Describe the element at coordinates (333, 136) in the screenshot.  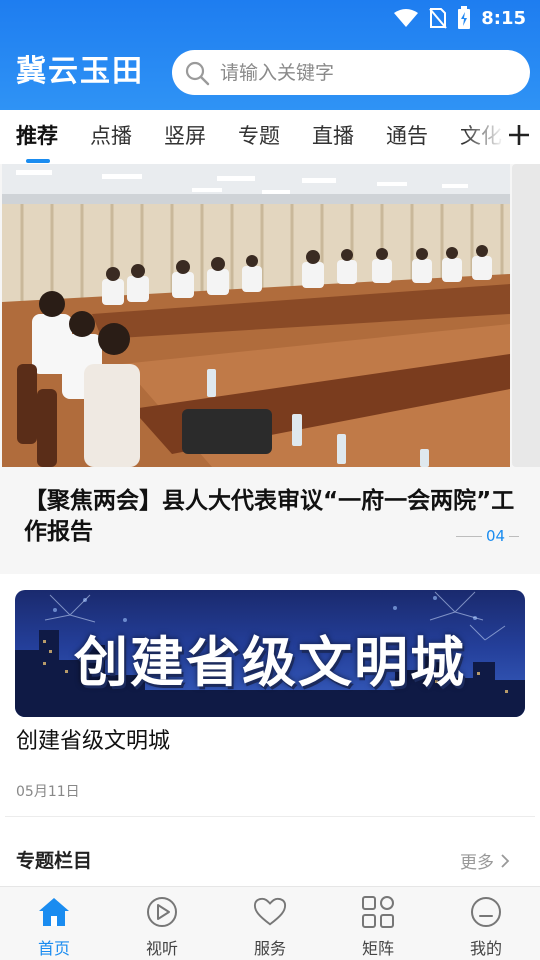
I see `tab-live: 直播` at that location.